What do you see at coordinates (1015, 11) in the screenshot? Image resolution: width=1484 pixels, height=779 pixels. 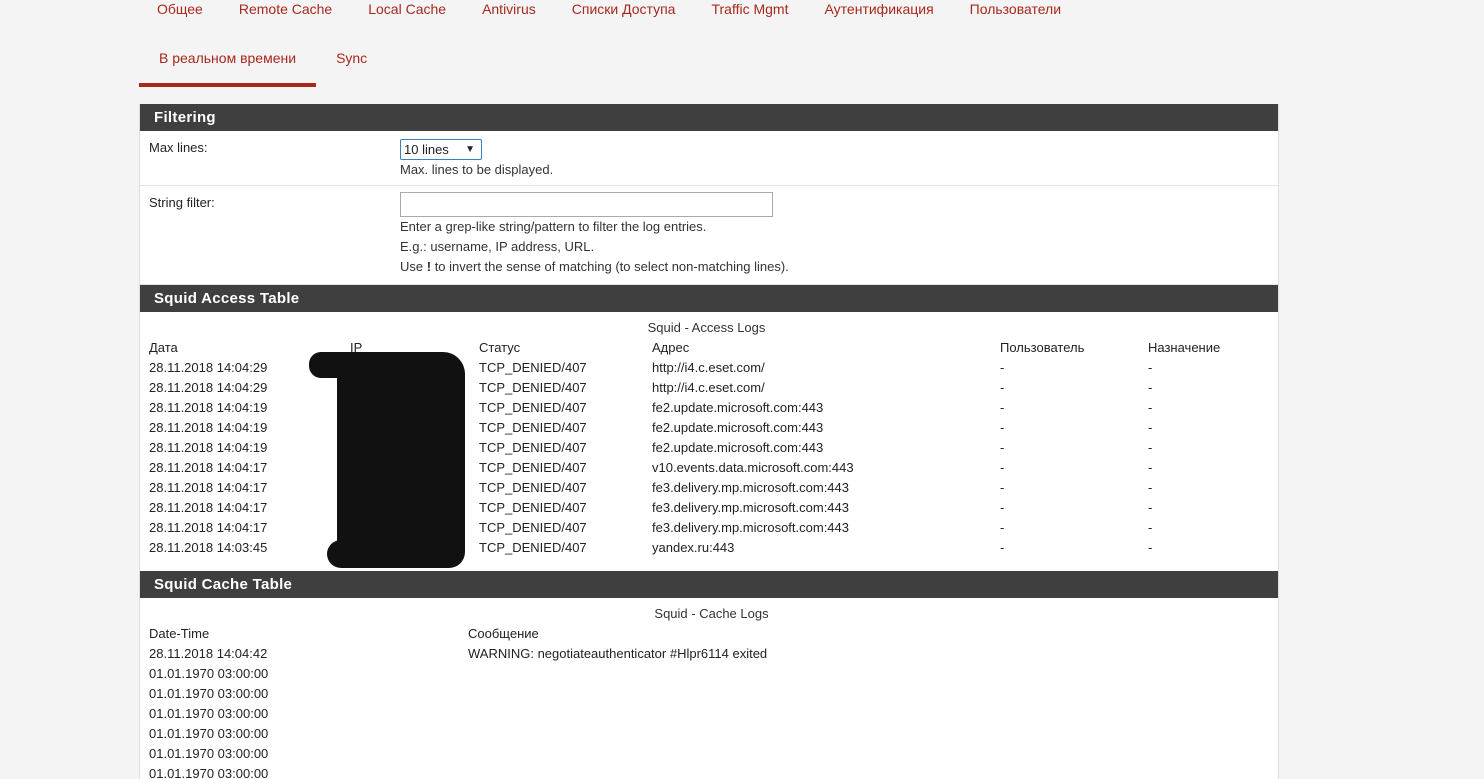 I see `tab-users: Пользователи` at bounding box center [1015, 11].